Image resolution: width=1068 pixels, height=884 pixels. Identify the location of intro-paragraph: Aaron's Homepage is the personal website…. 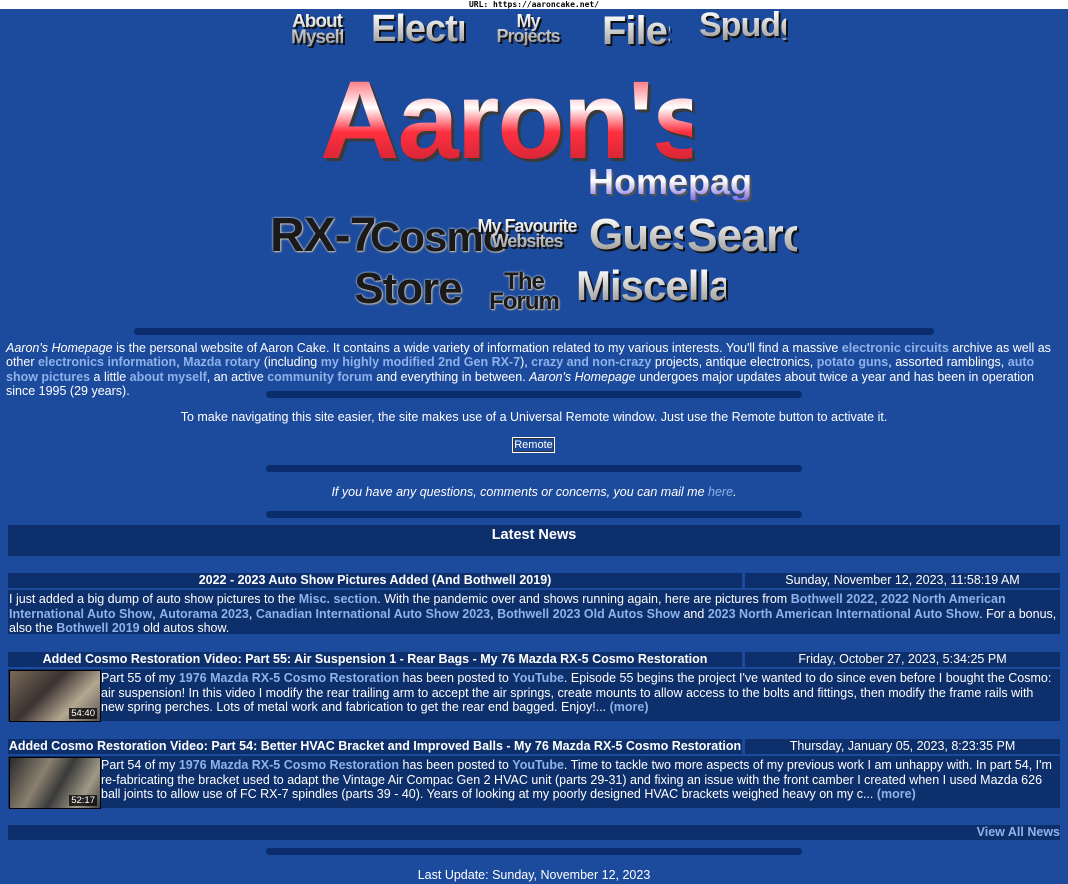
(528, 369).